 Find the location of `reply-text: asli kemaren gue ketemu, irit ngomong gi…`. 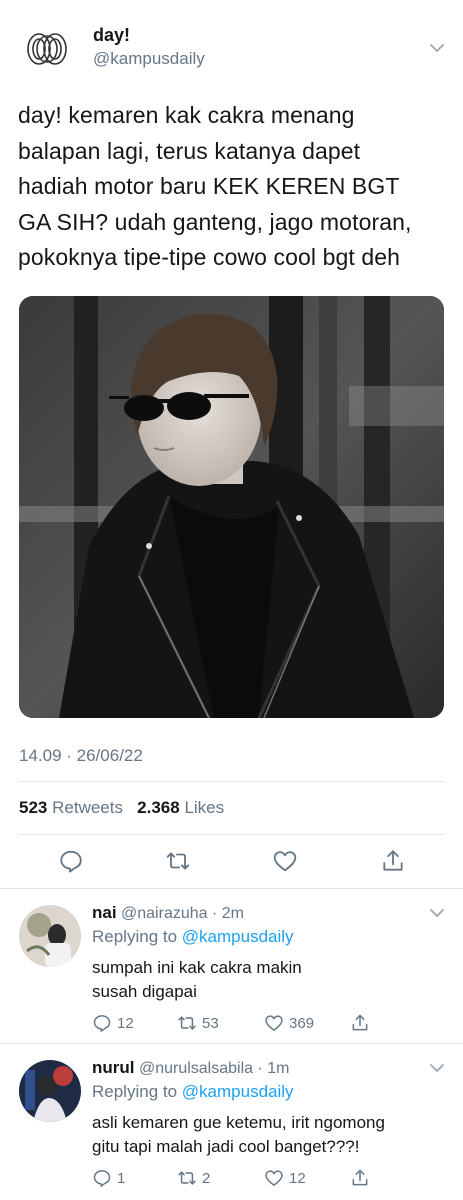

reply-text: asli kemaren gue ketemu, irit ngomong gi… is located at coordinates (267, 1135).